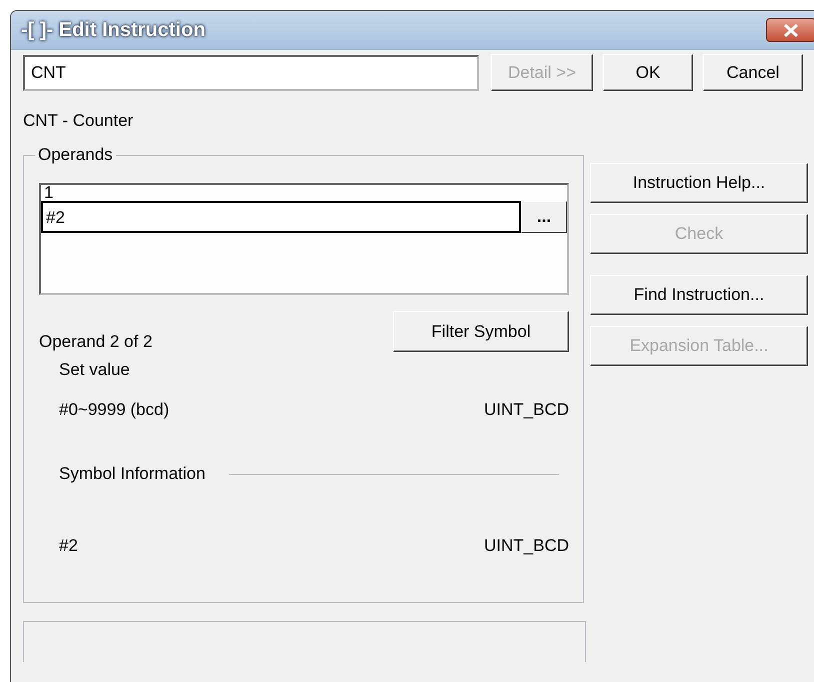  What do you see at coordinates (753, 72) in the screenshot?
I see `dialog-button: Cancel` at bounding box center [753, 72].